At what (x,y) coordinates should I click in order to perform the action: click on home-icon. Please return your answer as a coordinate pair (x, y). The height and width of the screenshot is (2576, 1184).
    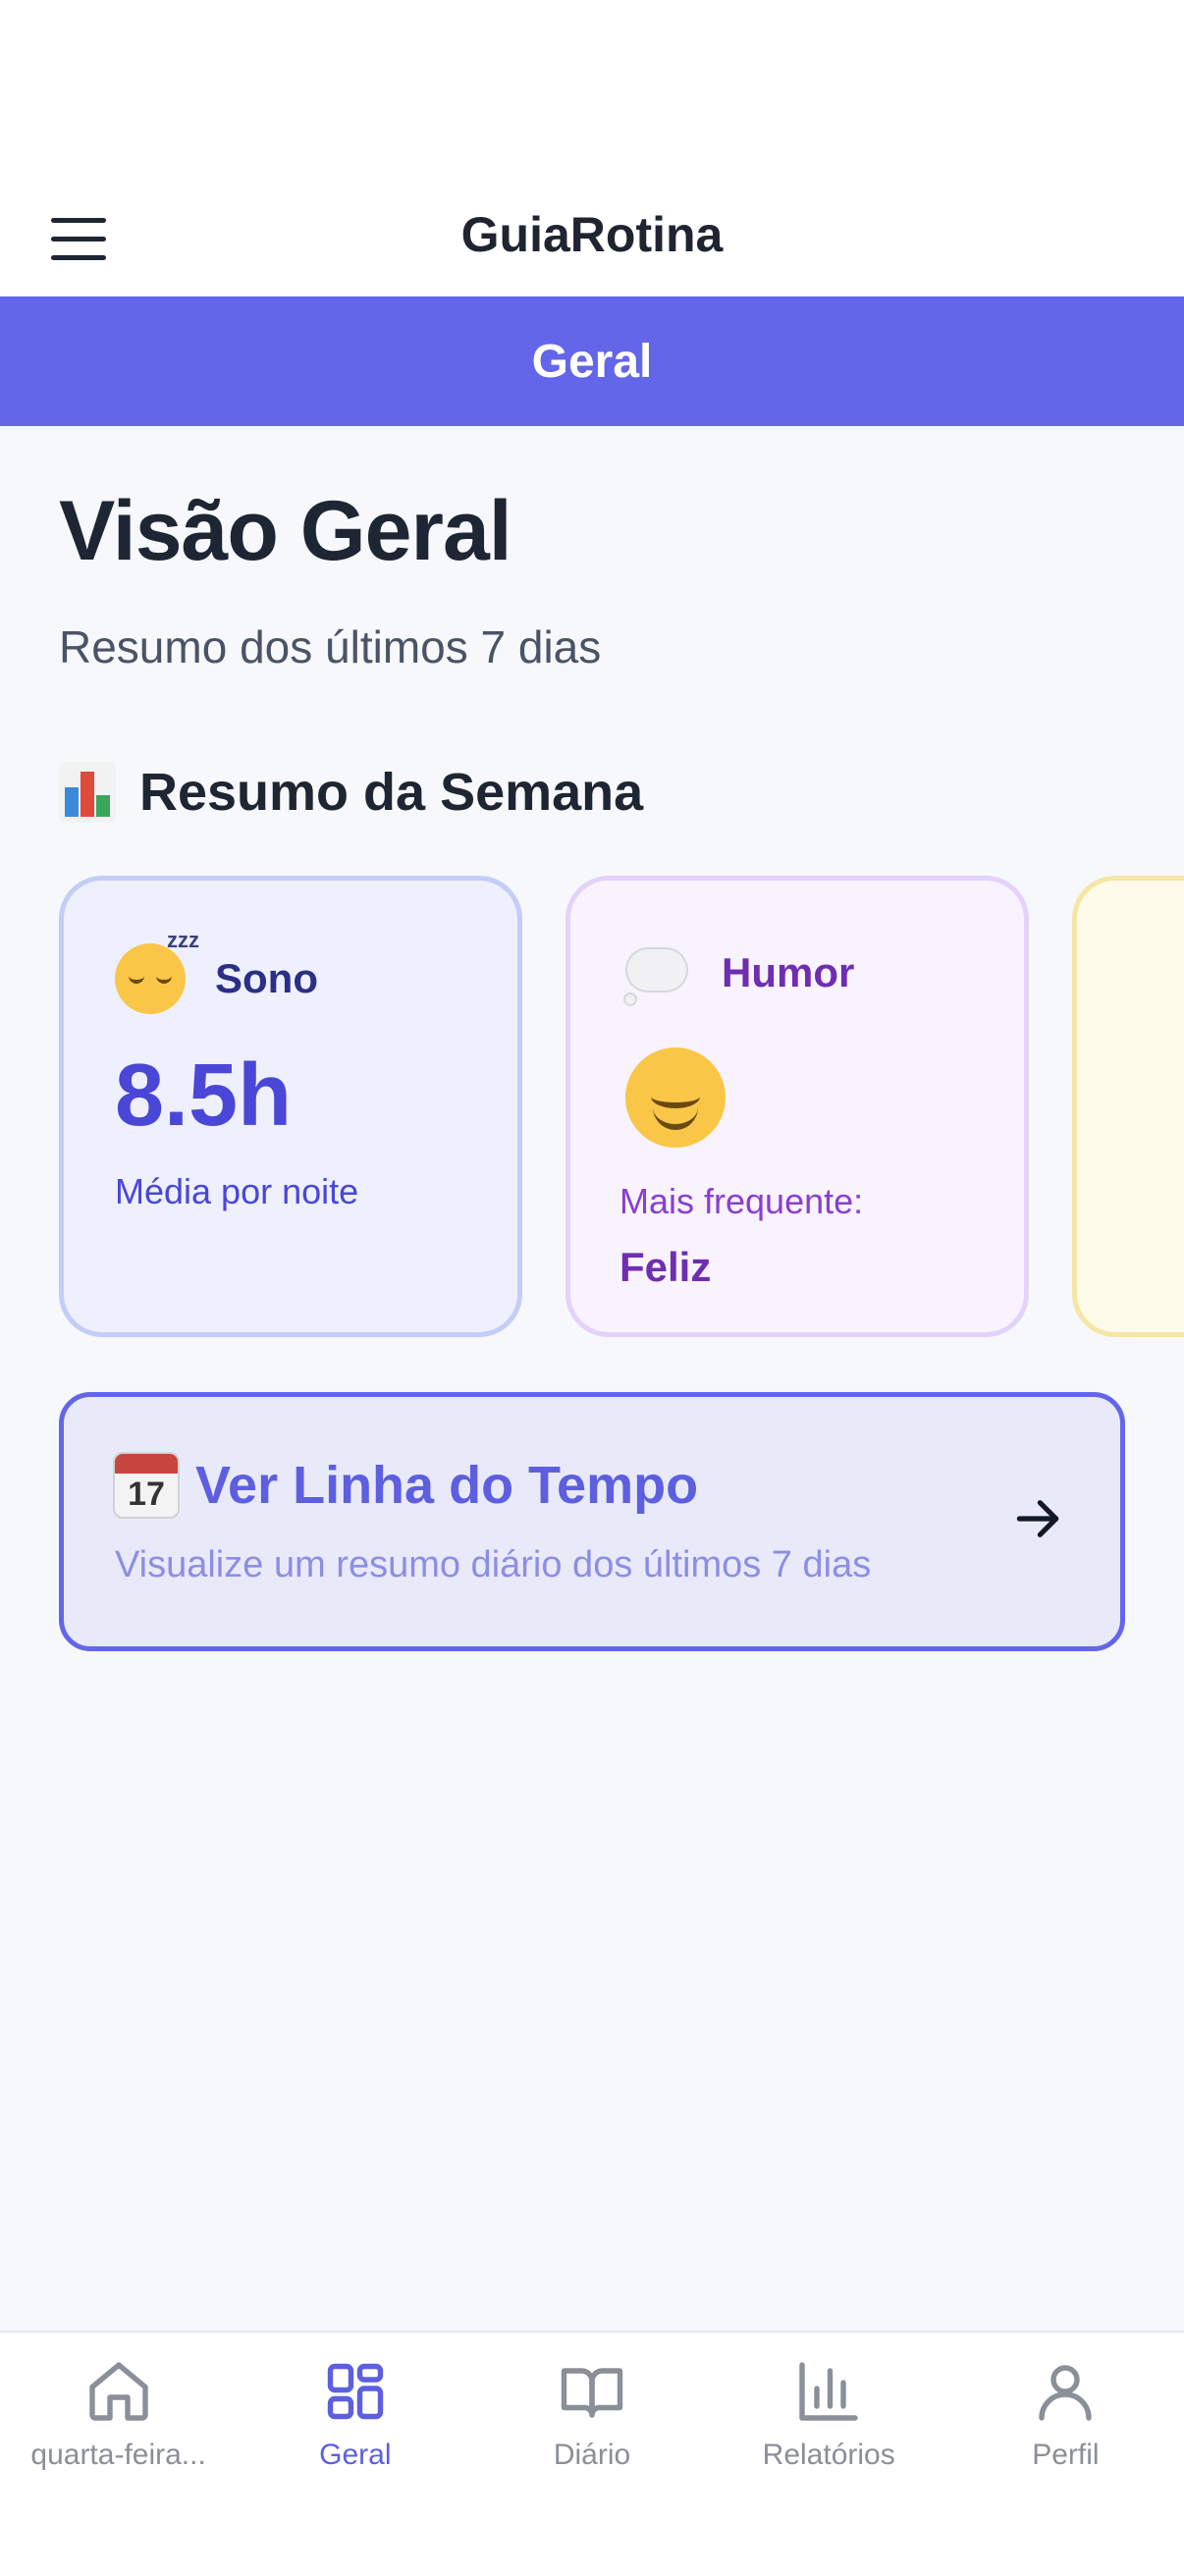
    Looking at the image, I should click on (118, 2391).